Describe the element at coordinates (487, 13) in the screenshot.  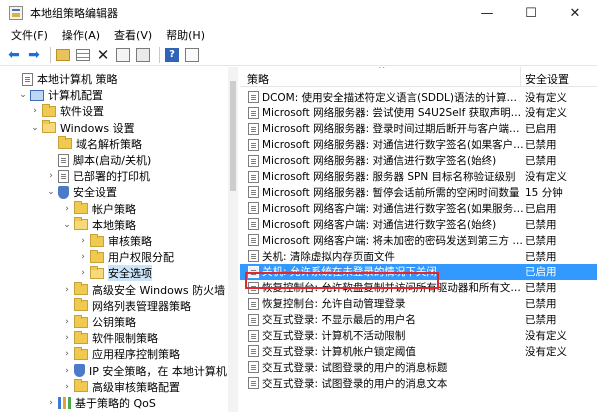
I see `minimize-button: —` at that location.